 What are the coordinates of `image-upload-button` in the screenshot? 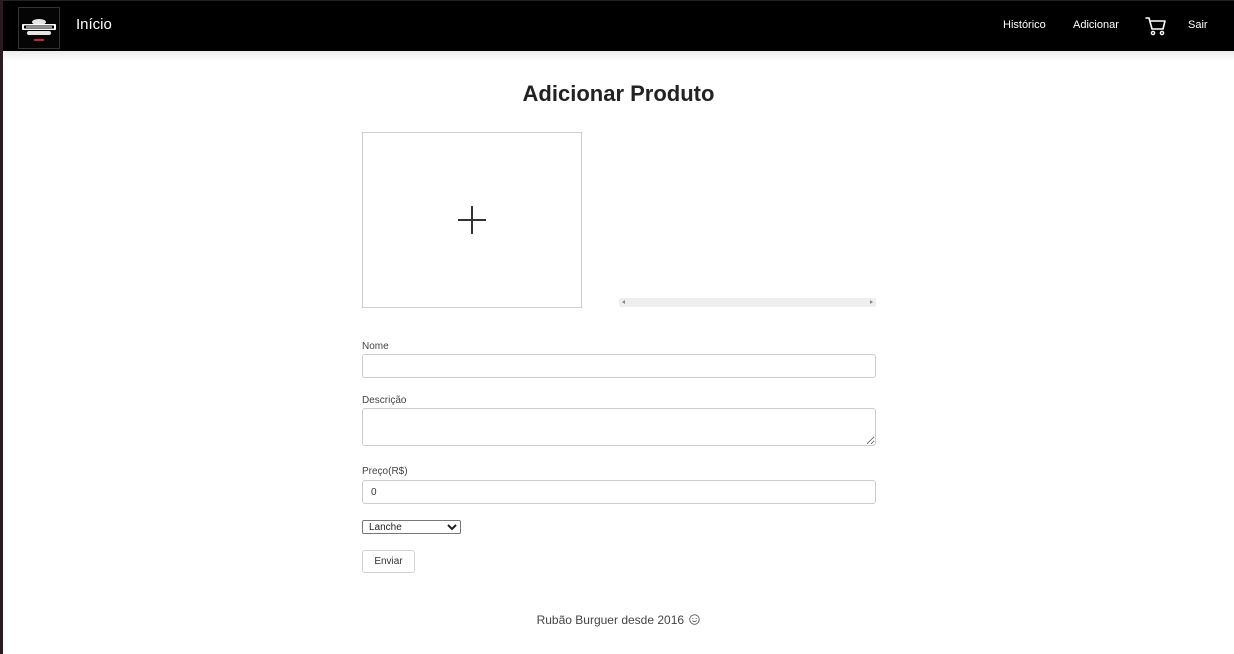 It's located at (472, 220).